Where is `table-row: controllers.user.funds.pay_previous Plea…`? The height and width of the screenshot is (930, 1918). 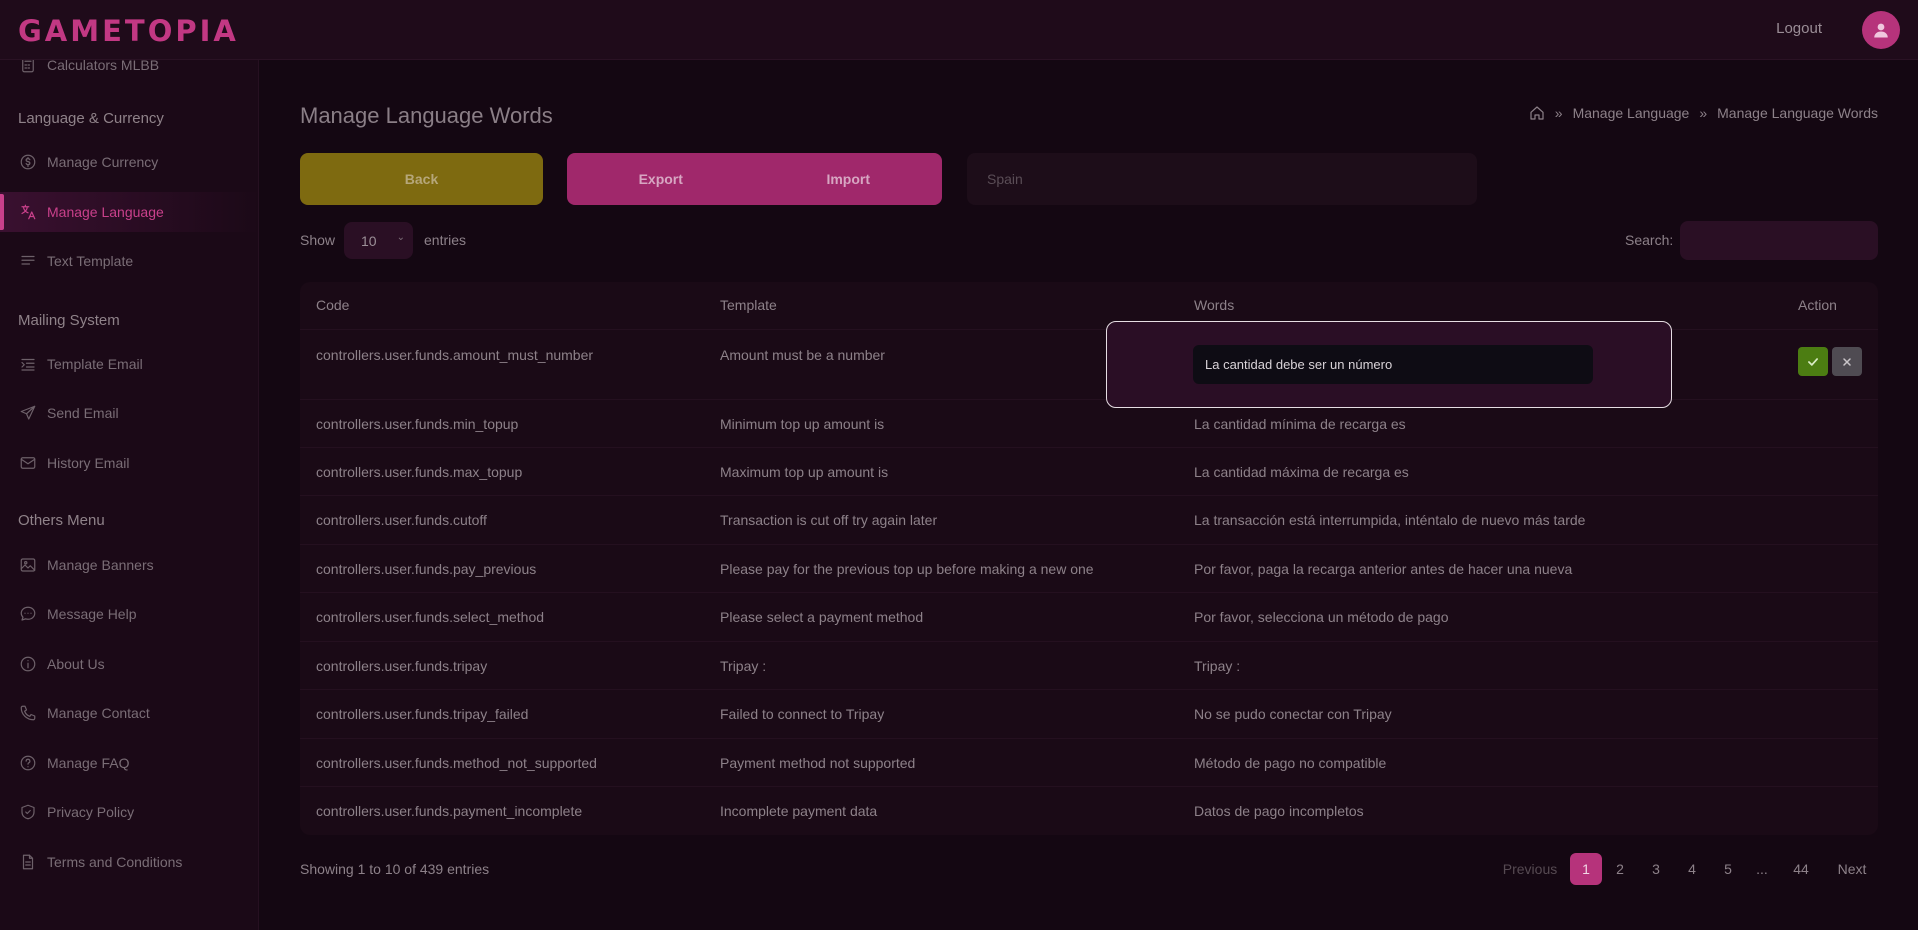 table-row: controllers.user.funds.pay_previous Plea… is located at coordinates (1089, 568).